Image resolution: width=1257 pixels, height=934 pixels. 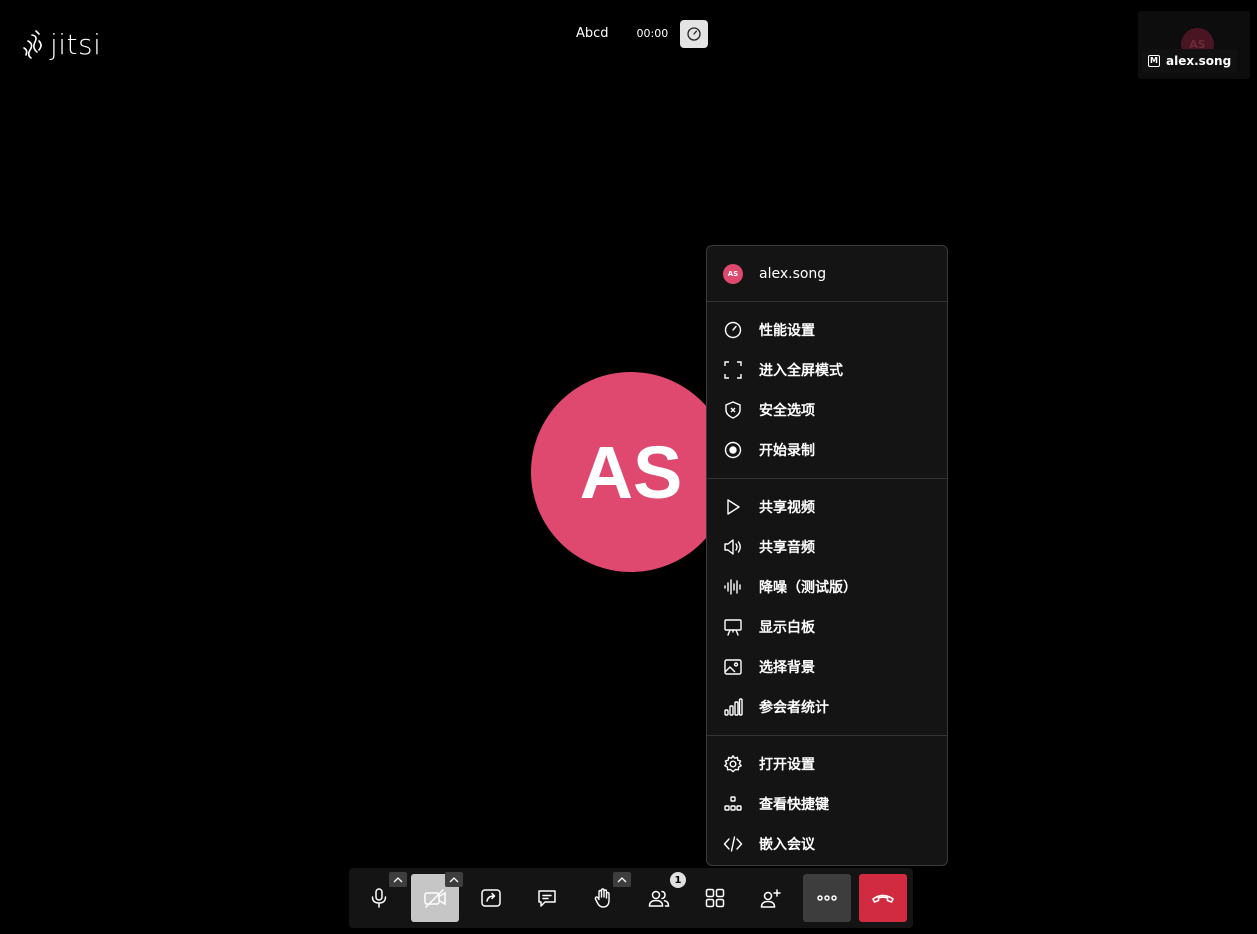 What do you see at coordinates (827, 547) in the screenshot?
I see `menu-item-share-audio: 共享音频` at bounding box center [827, 547].